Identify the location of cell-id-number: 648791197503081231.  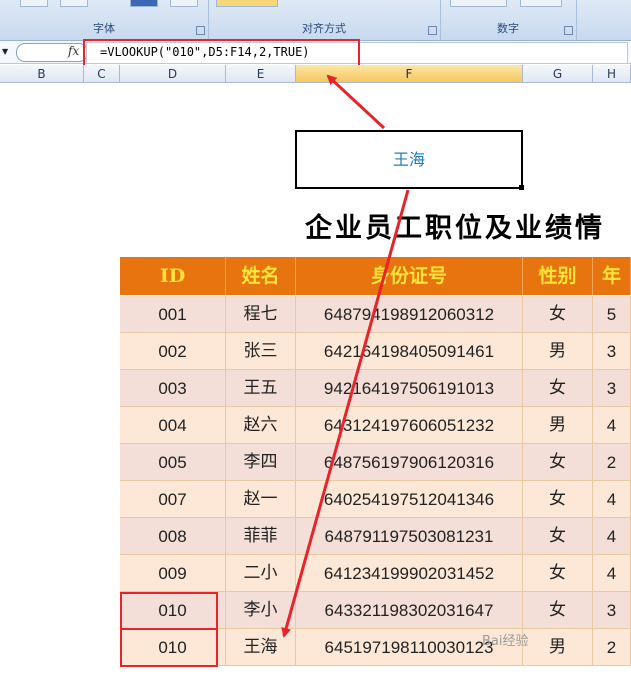
(409, 536).